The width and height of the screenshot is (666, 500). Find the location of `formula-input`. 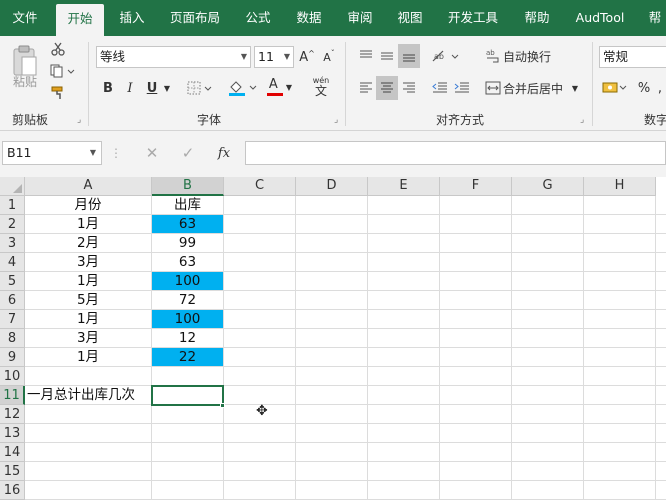

formula-input is located at coordinates (455, 153).